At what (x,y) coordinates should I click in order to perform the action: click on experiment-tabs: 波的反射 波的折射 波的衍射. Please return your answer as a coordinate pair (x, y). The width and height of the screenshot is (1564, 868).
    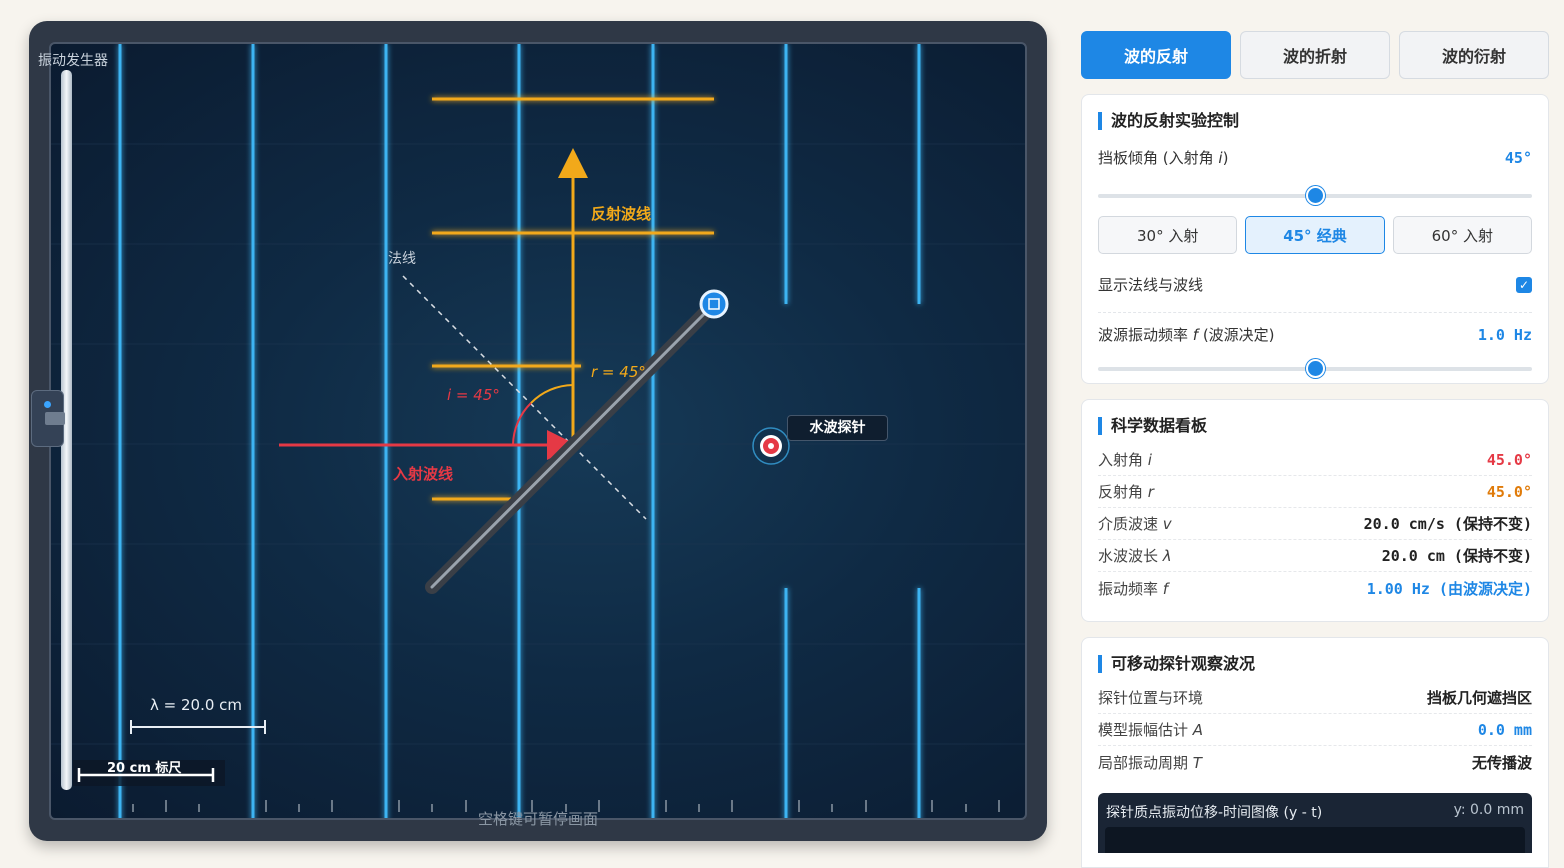
    Looking at the image, I should click on (1315, 55).